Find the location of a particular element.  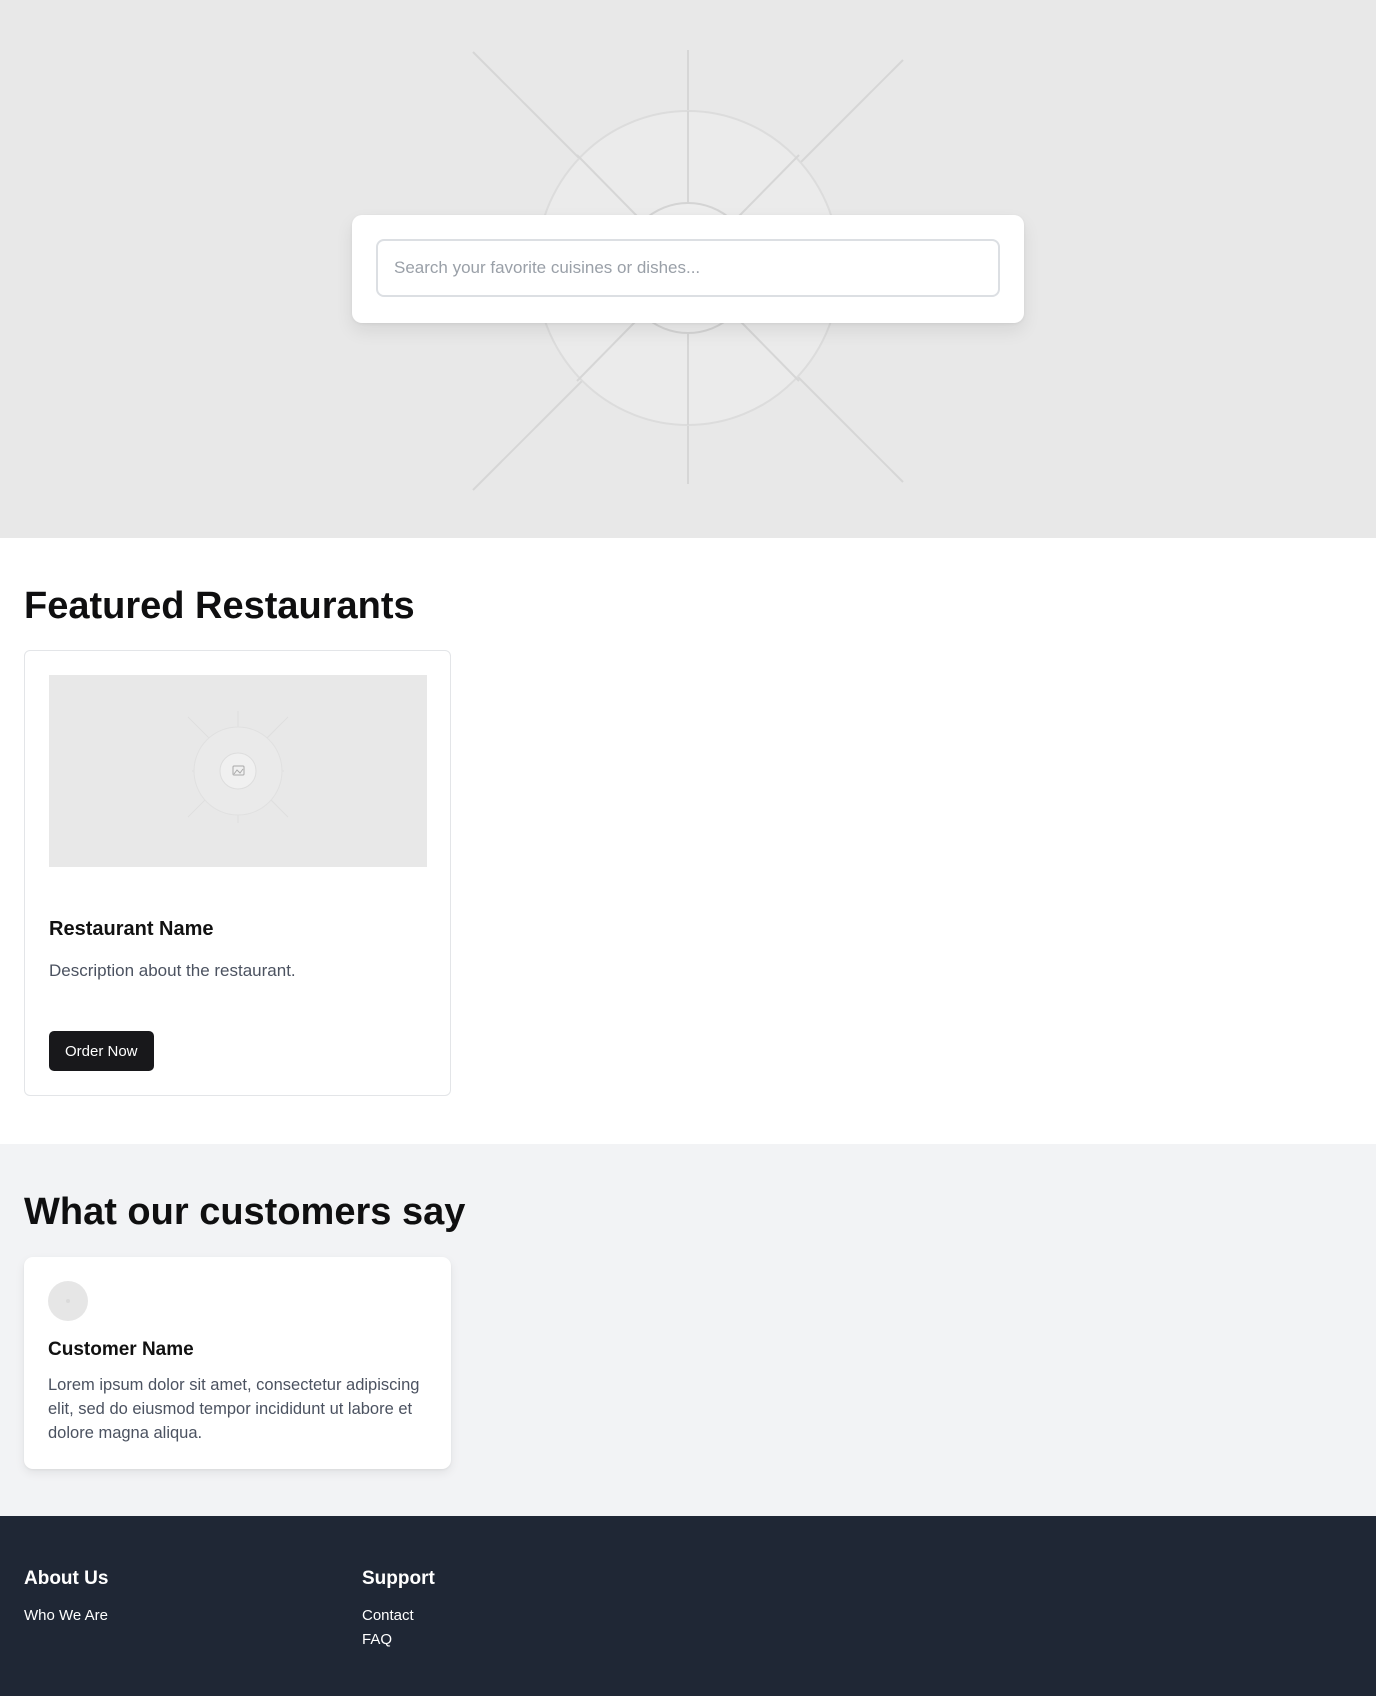

restaurant-description: Description about the restaurant. is located at coordinates (172, 970).